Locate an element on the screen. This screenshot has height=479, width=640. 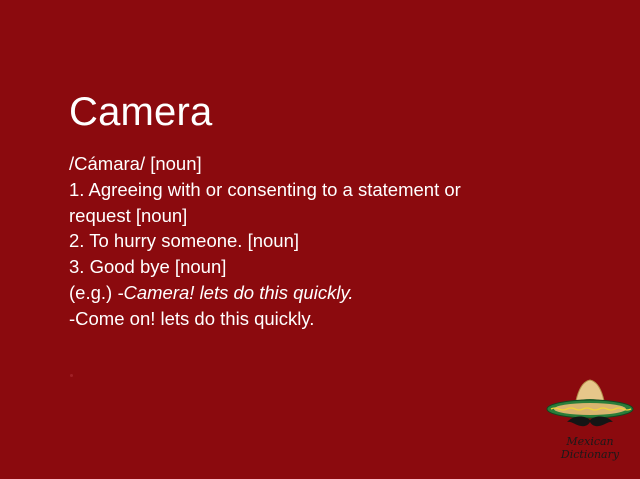
pronunciation-line: /Cámara/ [noun] is located at coordinates (135, 163).